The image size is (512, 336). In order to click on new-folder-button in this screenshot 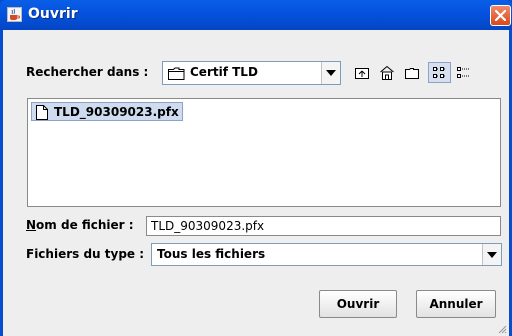, I will do `click(411, 72)`.